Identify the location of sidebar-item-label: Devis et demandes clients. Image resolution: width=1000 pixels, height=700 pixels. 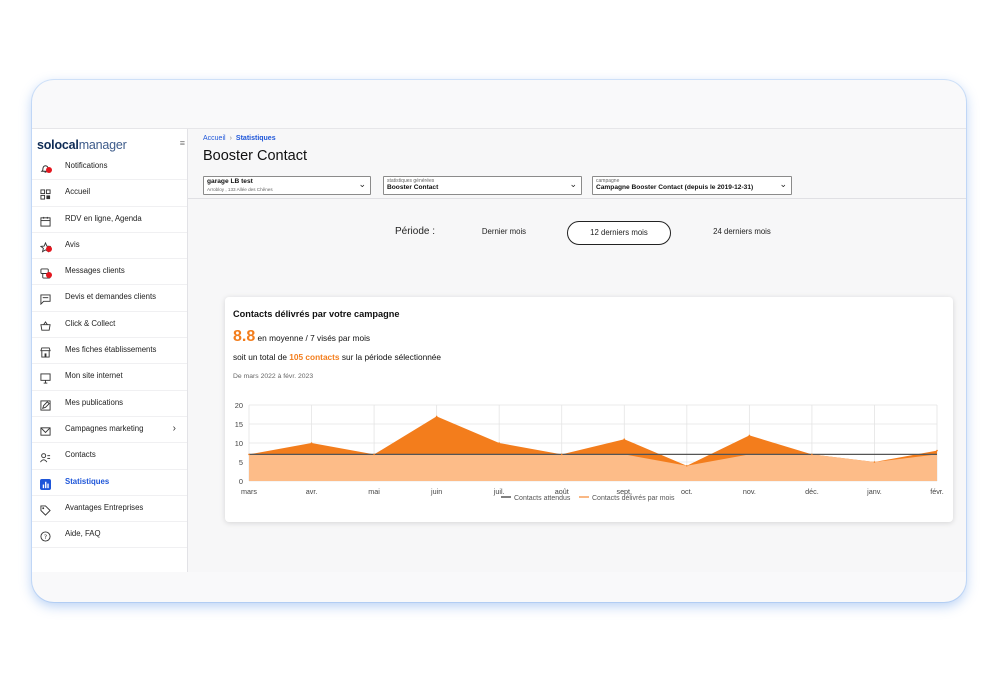
(111, 297).